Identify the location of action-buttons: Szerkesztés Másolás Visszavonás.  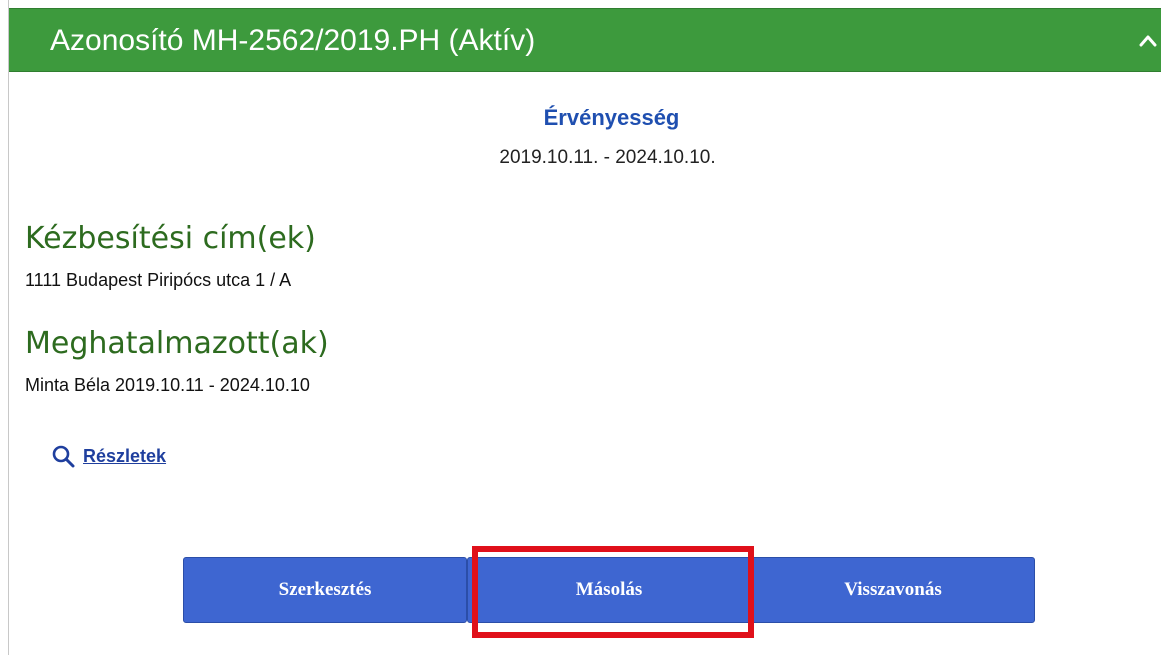
(609, 590).